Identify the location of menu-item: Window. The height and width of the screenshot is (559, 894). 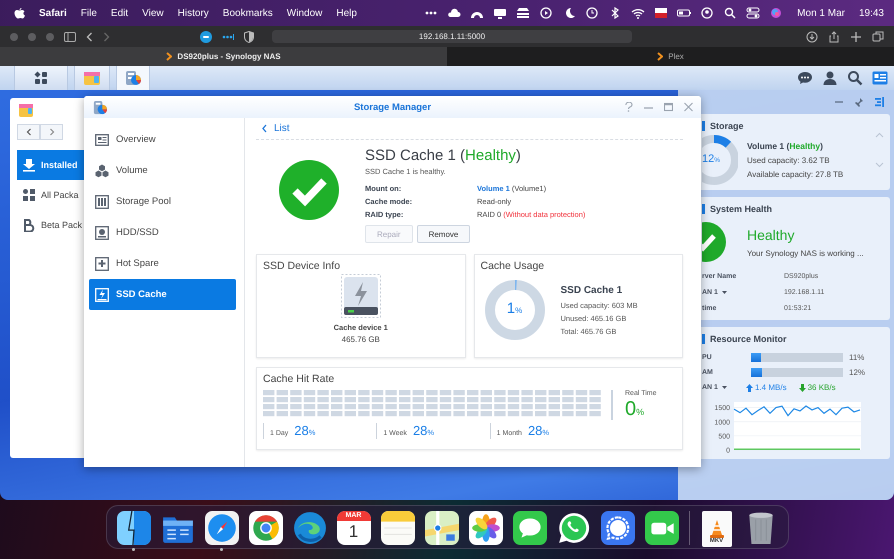
(304, 13).